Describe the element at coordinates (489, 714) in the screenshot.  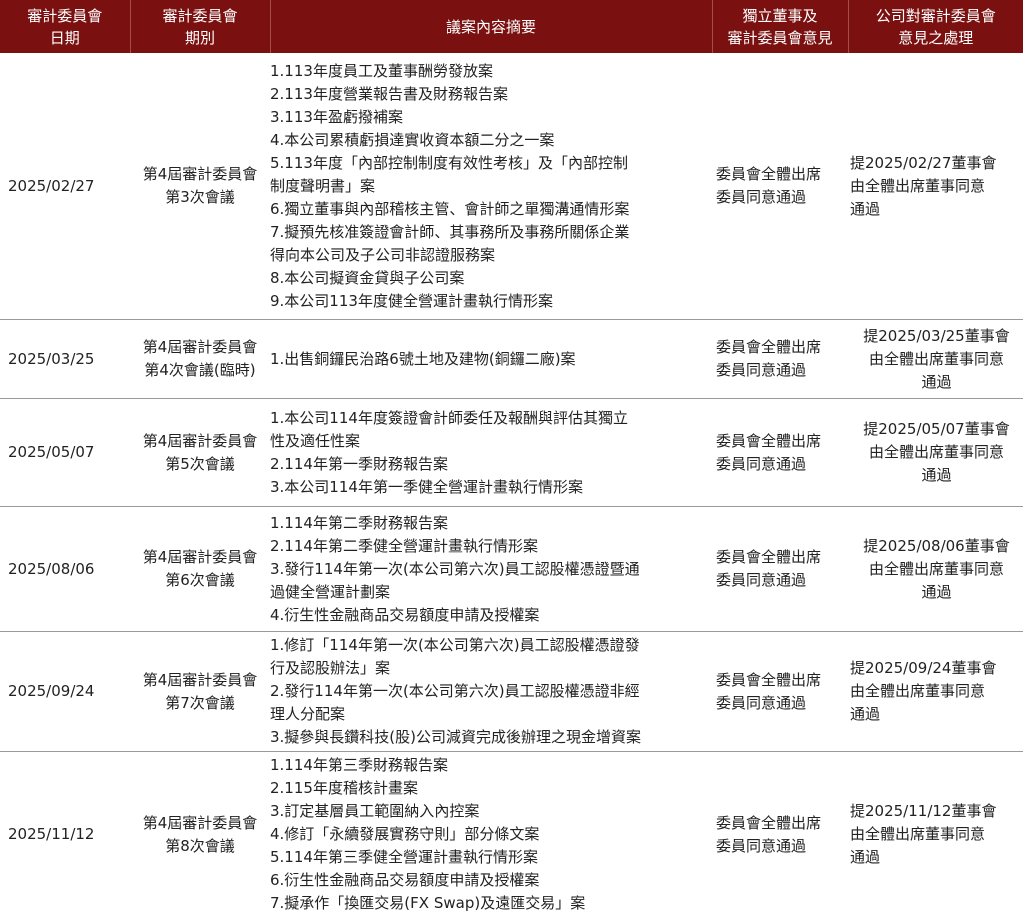
I see `agenda-item: 理人分配案` at that location.